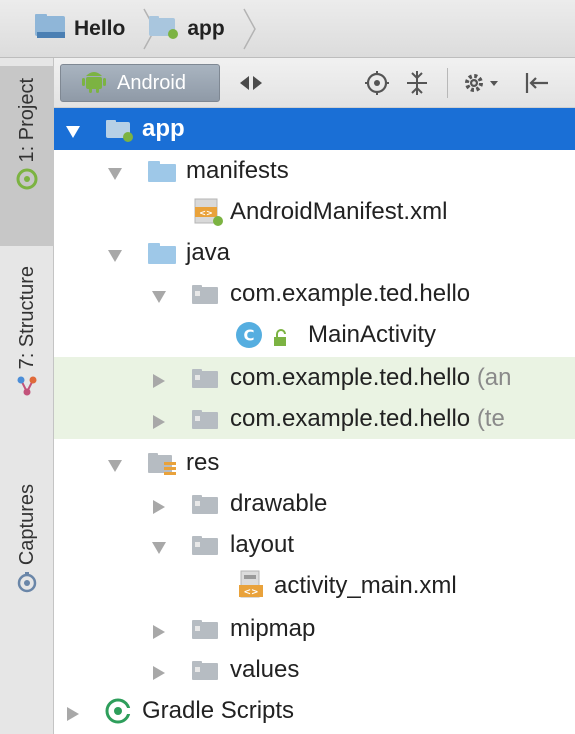 The width and height of the screenshot is (575, 734). What do you see at coordinates (279, 503) in the screenshot?
I see `tree-item-label: drawable` at bounding box center [279, 503].